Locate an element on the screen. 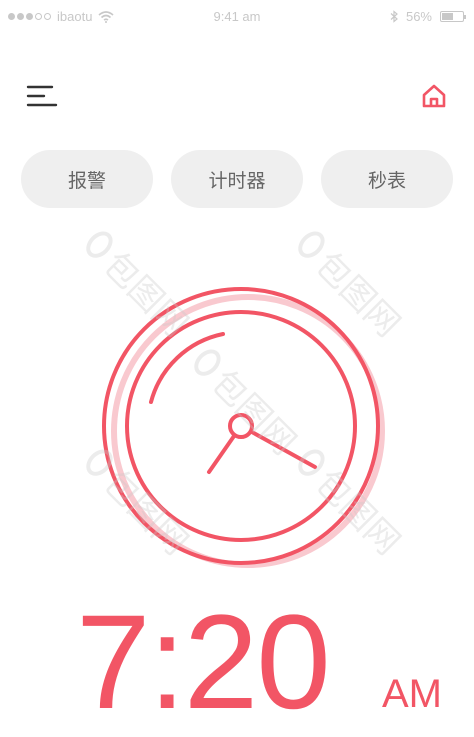 The height and width of the screenshot is (737, 474). battery-fill is located at coordinates (447, 16).